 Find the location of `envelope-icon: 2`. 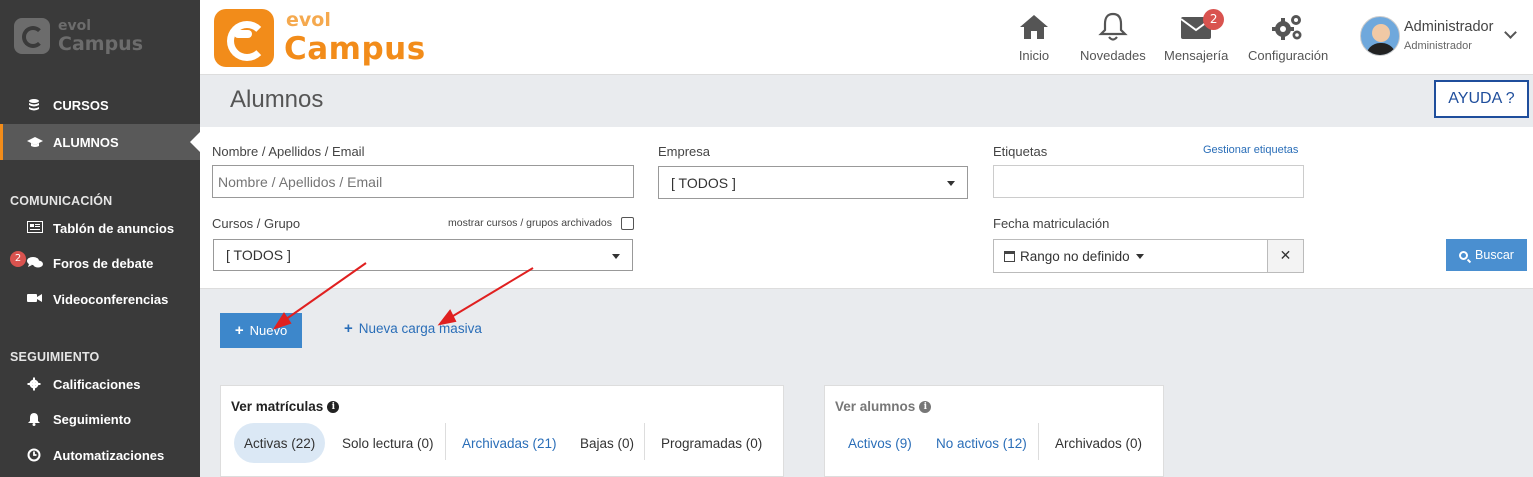

envelope-icon: 2 is located at coordinates (1202, 25).